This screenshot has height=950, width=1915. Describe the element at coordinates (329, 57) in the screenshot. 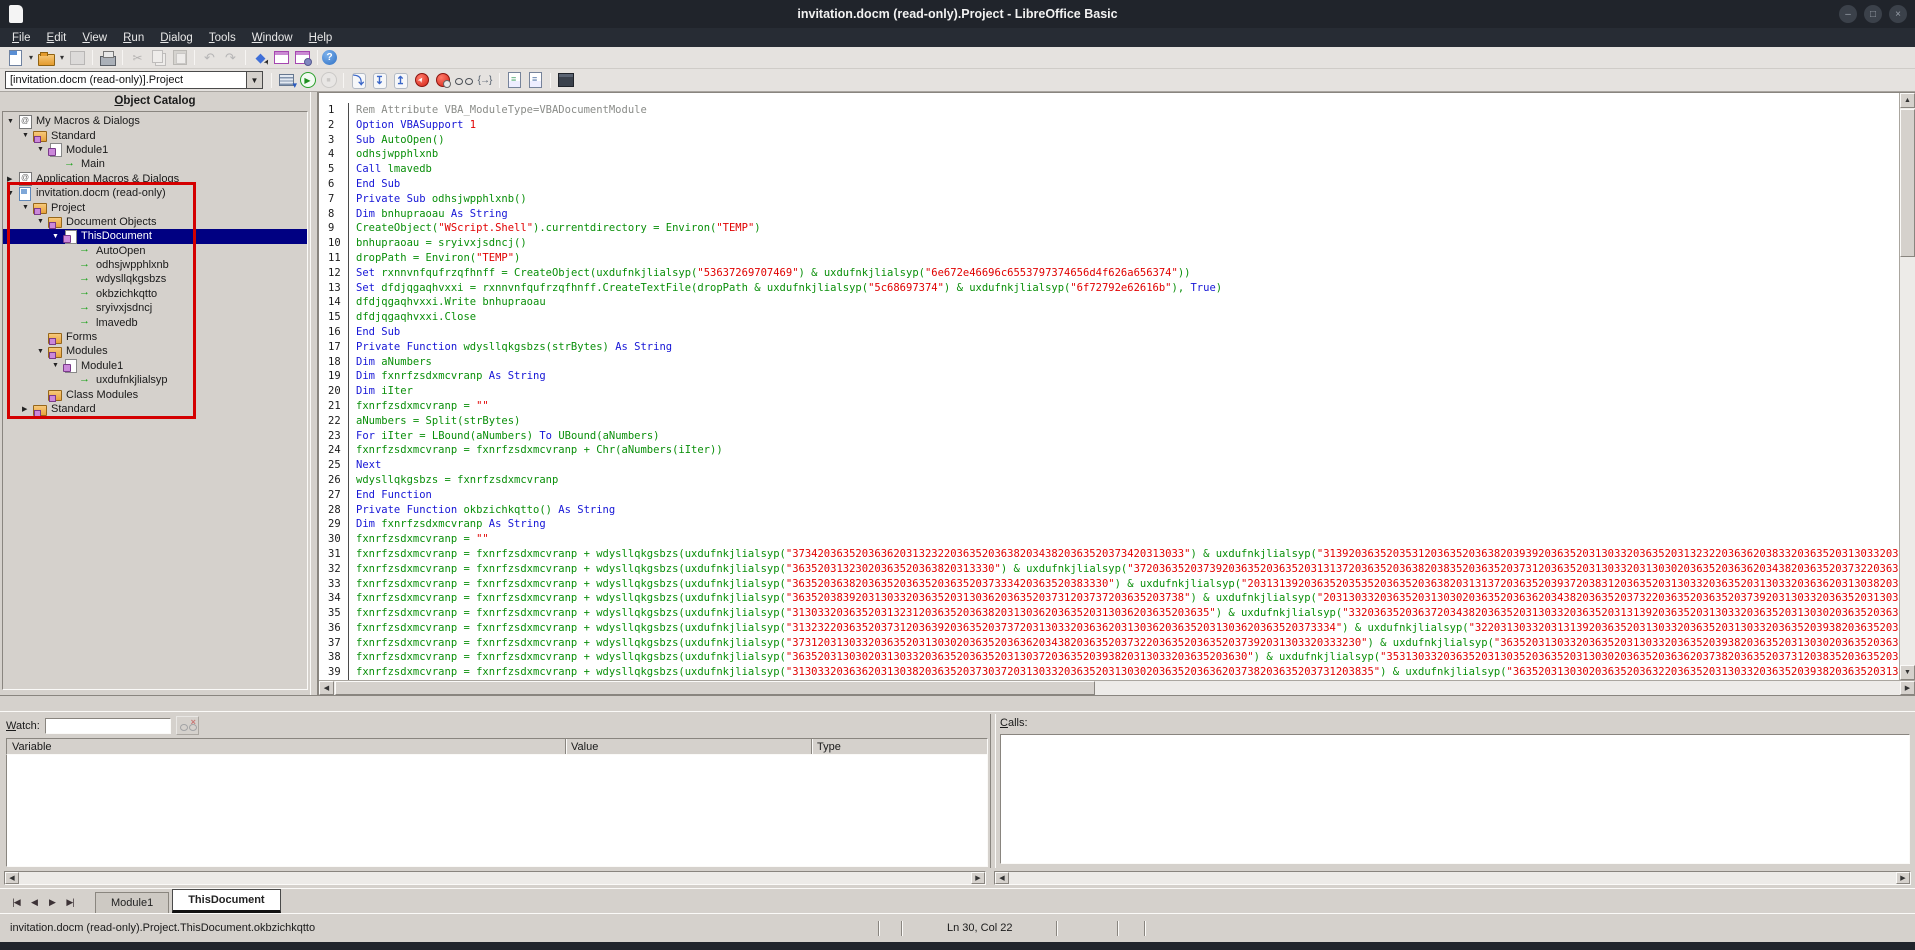

I see `help-icon: ?` at that location.